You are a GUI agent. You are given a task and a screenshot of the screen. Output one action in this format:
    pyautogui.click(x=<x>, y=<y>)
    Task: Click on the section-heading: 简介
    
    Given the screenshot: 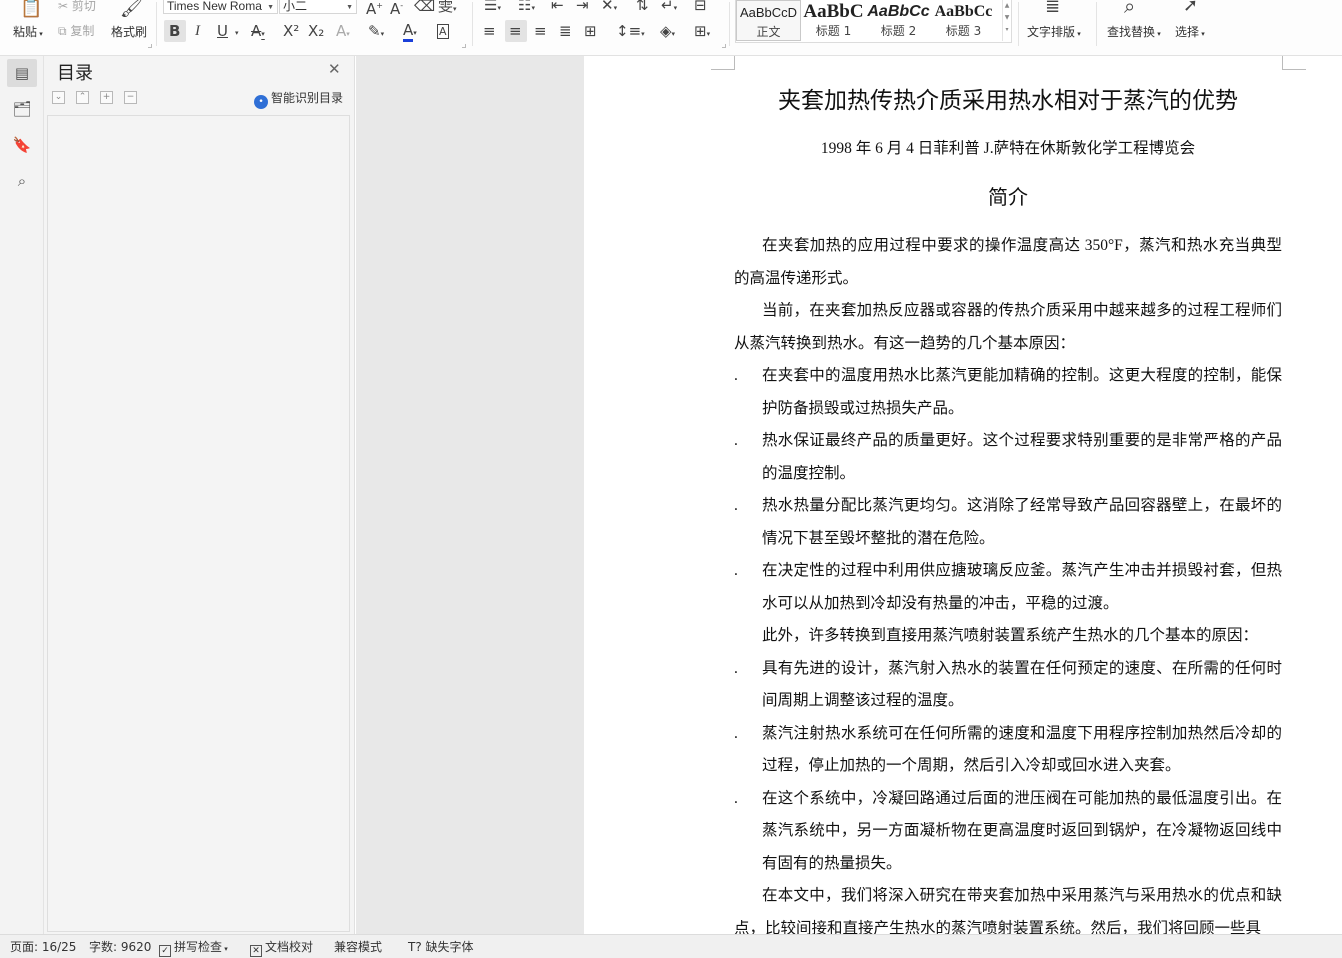 What is the action you would take?
    pyautogui.click(x=1008, y=198)
    